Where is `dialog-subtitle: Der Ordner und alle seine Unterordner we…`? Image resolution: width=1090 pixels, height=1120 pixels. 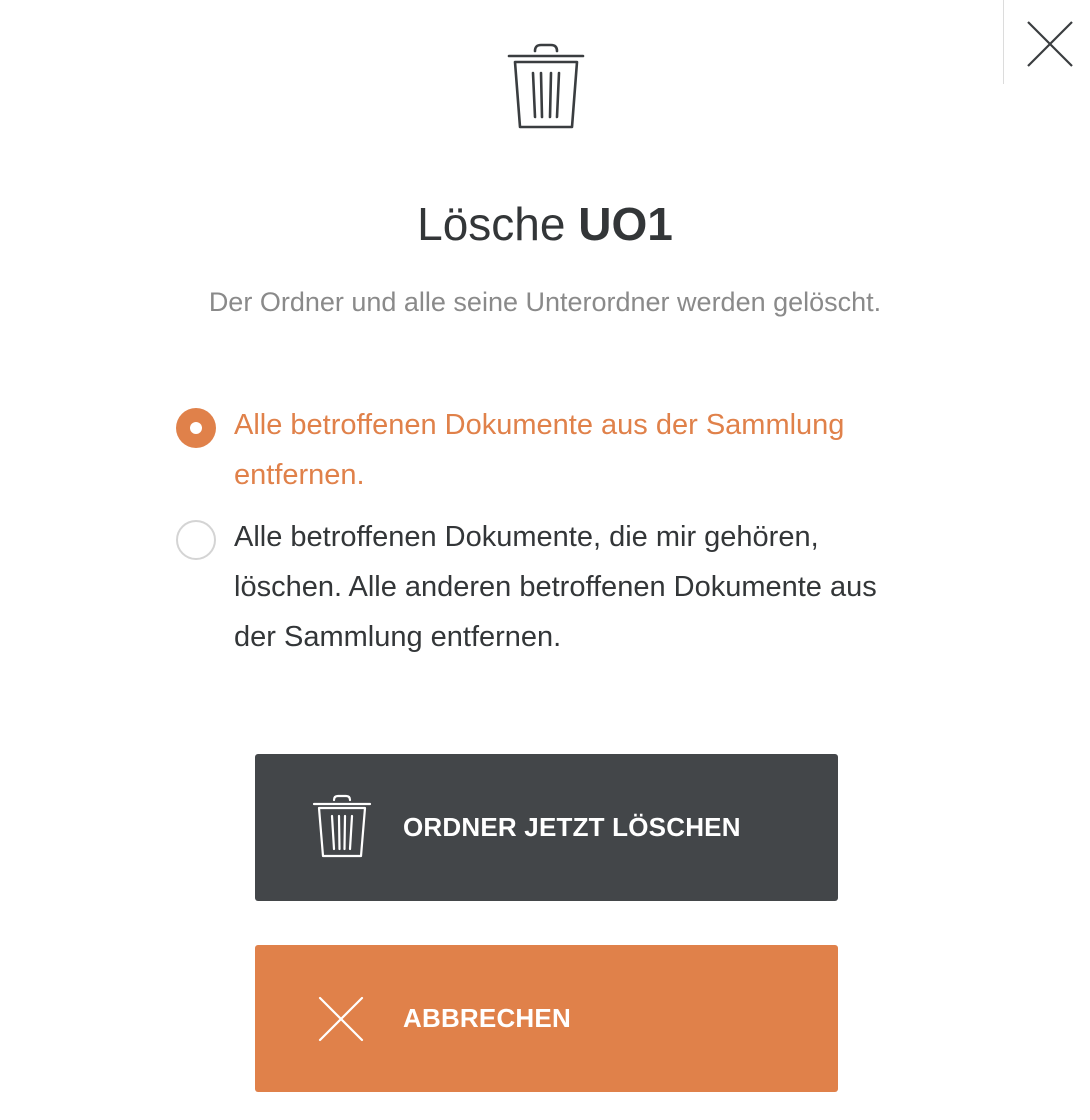
dialog-subtitle: Der Ordner und alle seine Unterordner we… is located at coordinates (545, 302).